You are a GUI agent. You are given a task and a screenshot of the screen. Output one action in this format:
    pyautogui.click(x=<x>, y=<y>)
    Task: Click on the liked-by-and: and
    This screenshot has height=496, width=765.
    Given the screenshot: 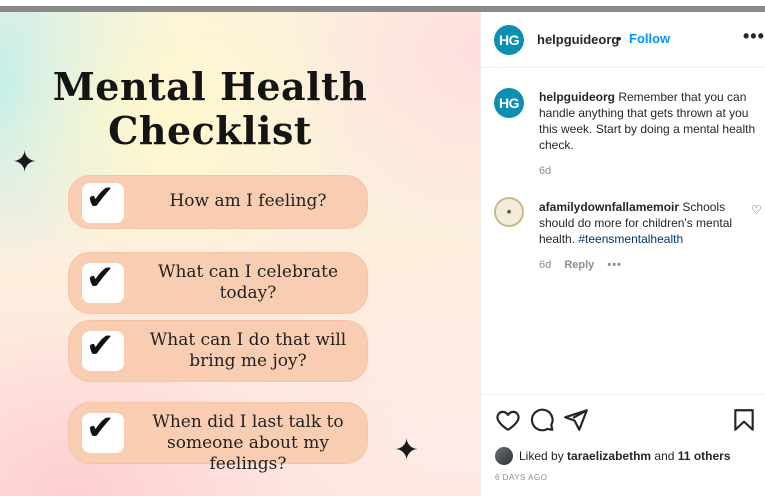 What is the action you would take?
    pyautogui.click(x=664, y=456)
    